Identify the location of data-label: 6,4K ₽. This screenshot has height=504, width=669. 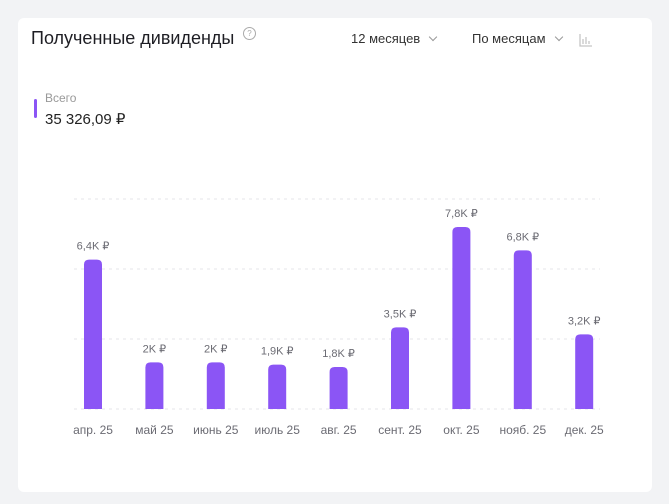
(93, 247).